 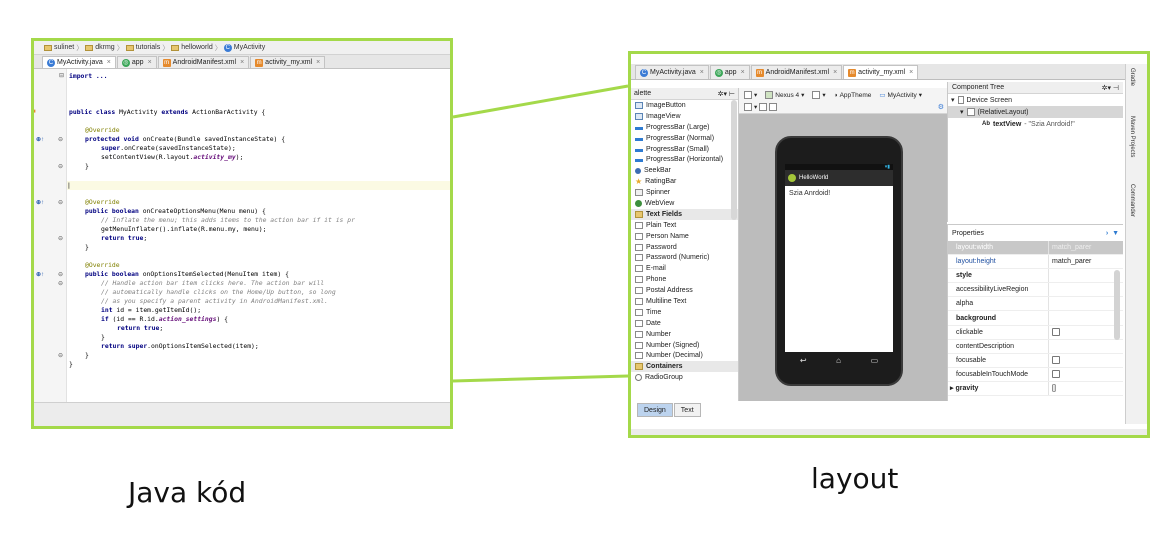 What do you see at coordinates (748, 107) in the screenshot?
I see `zoom-fit-icon` at bounding box center [748, 107].